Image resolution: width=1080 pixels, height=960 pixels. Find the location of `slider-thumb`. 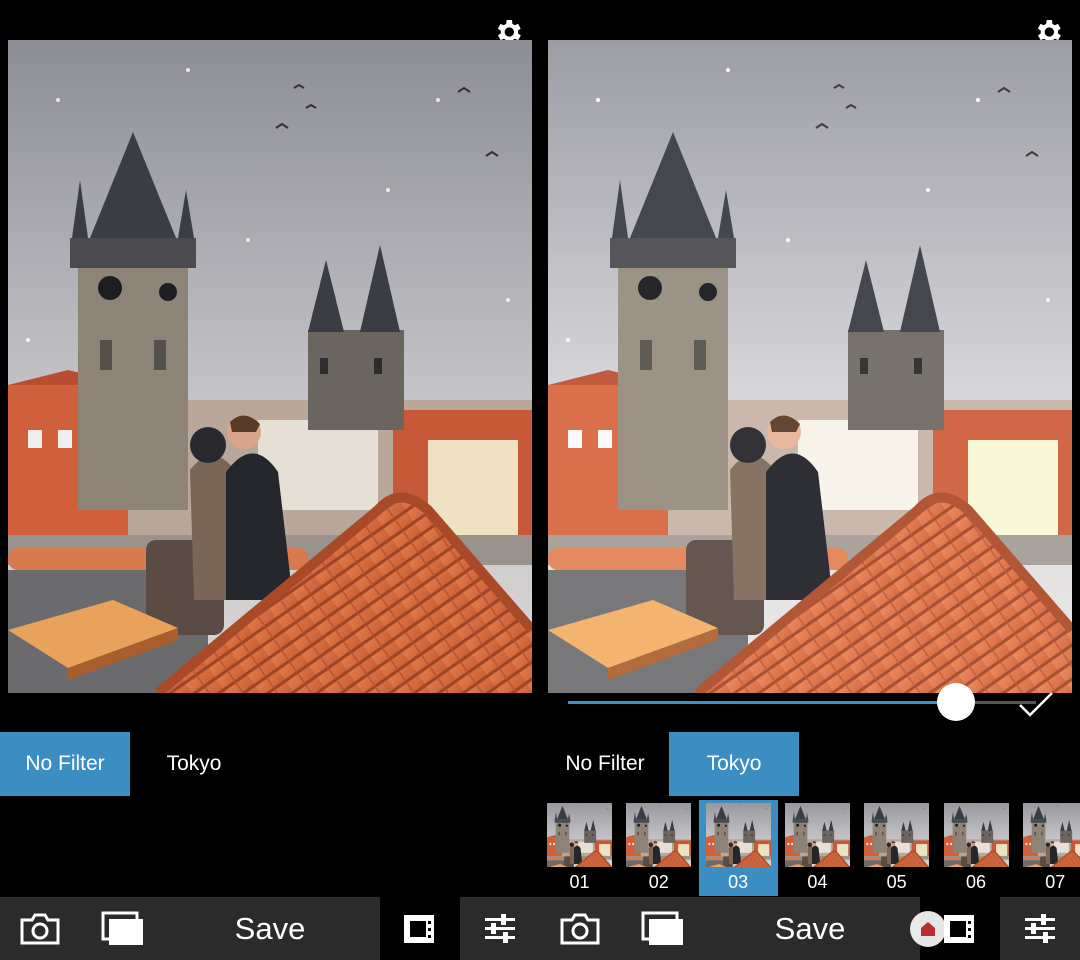

slider-thumb is located at coordinates (956, 702).